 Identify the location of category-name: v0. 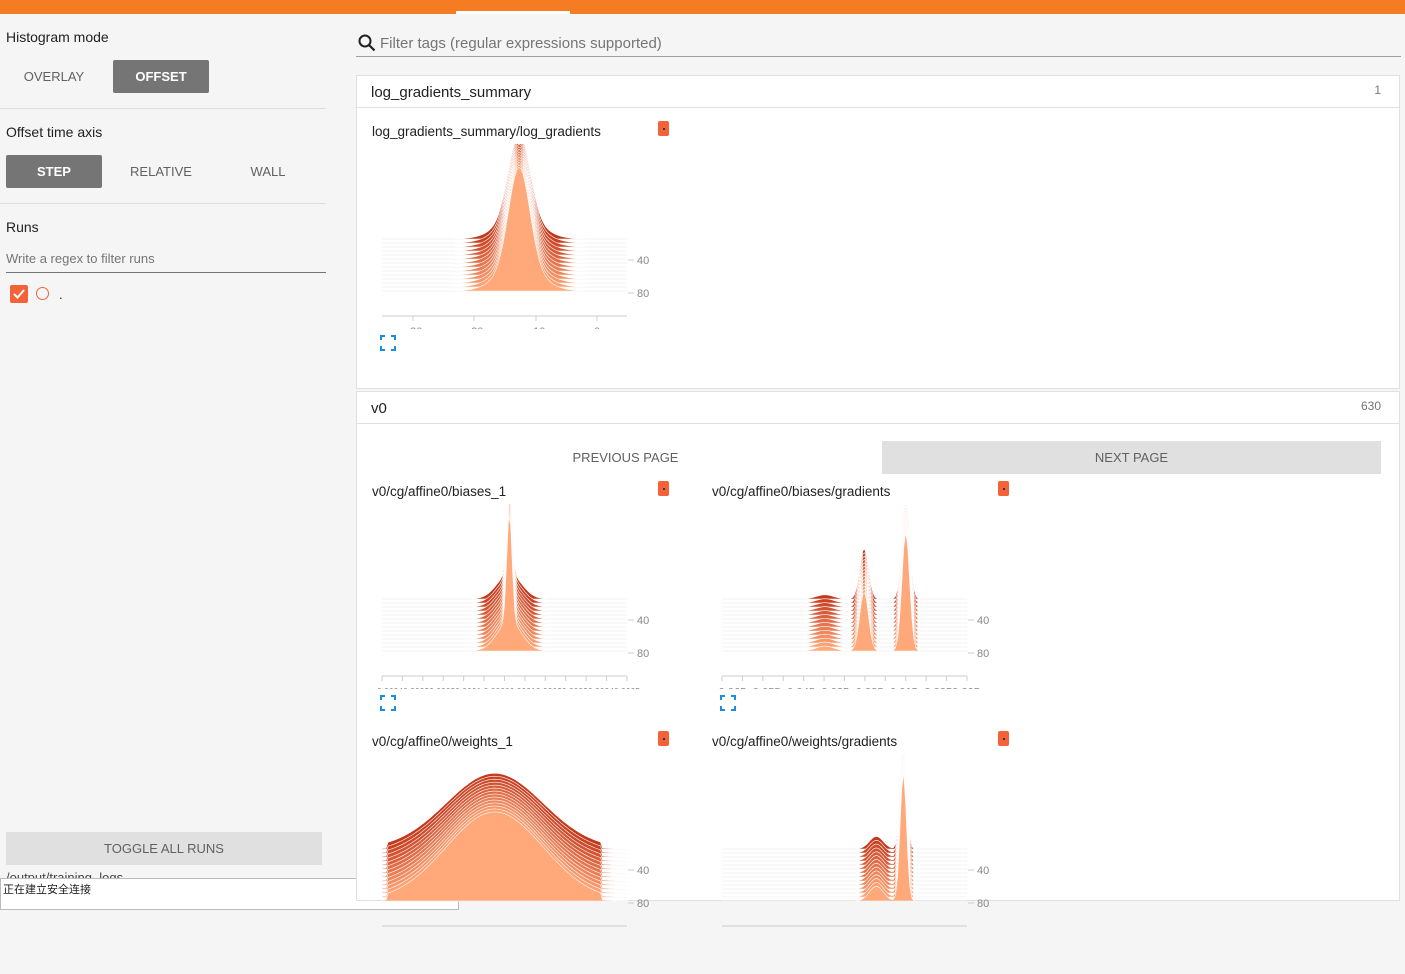
(379, 408).